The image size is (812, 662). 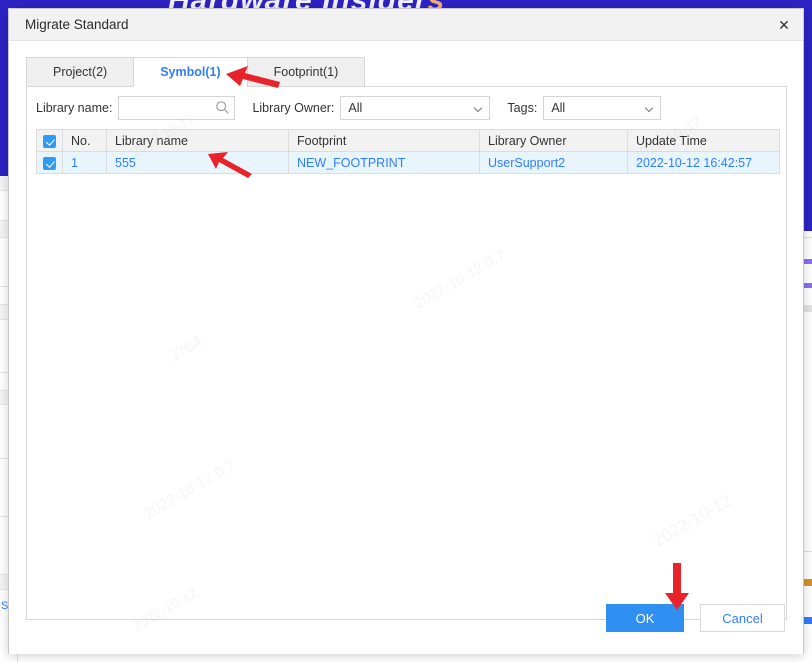 I want to click on select-all-header, so click(x=49, y=140).